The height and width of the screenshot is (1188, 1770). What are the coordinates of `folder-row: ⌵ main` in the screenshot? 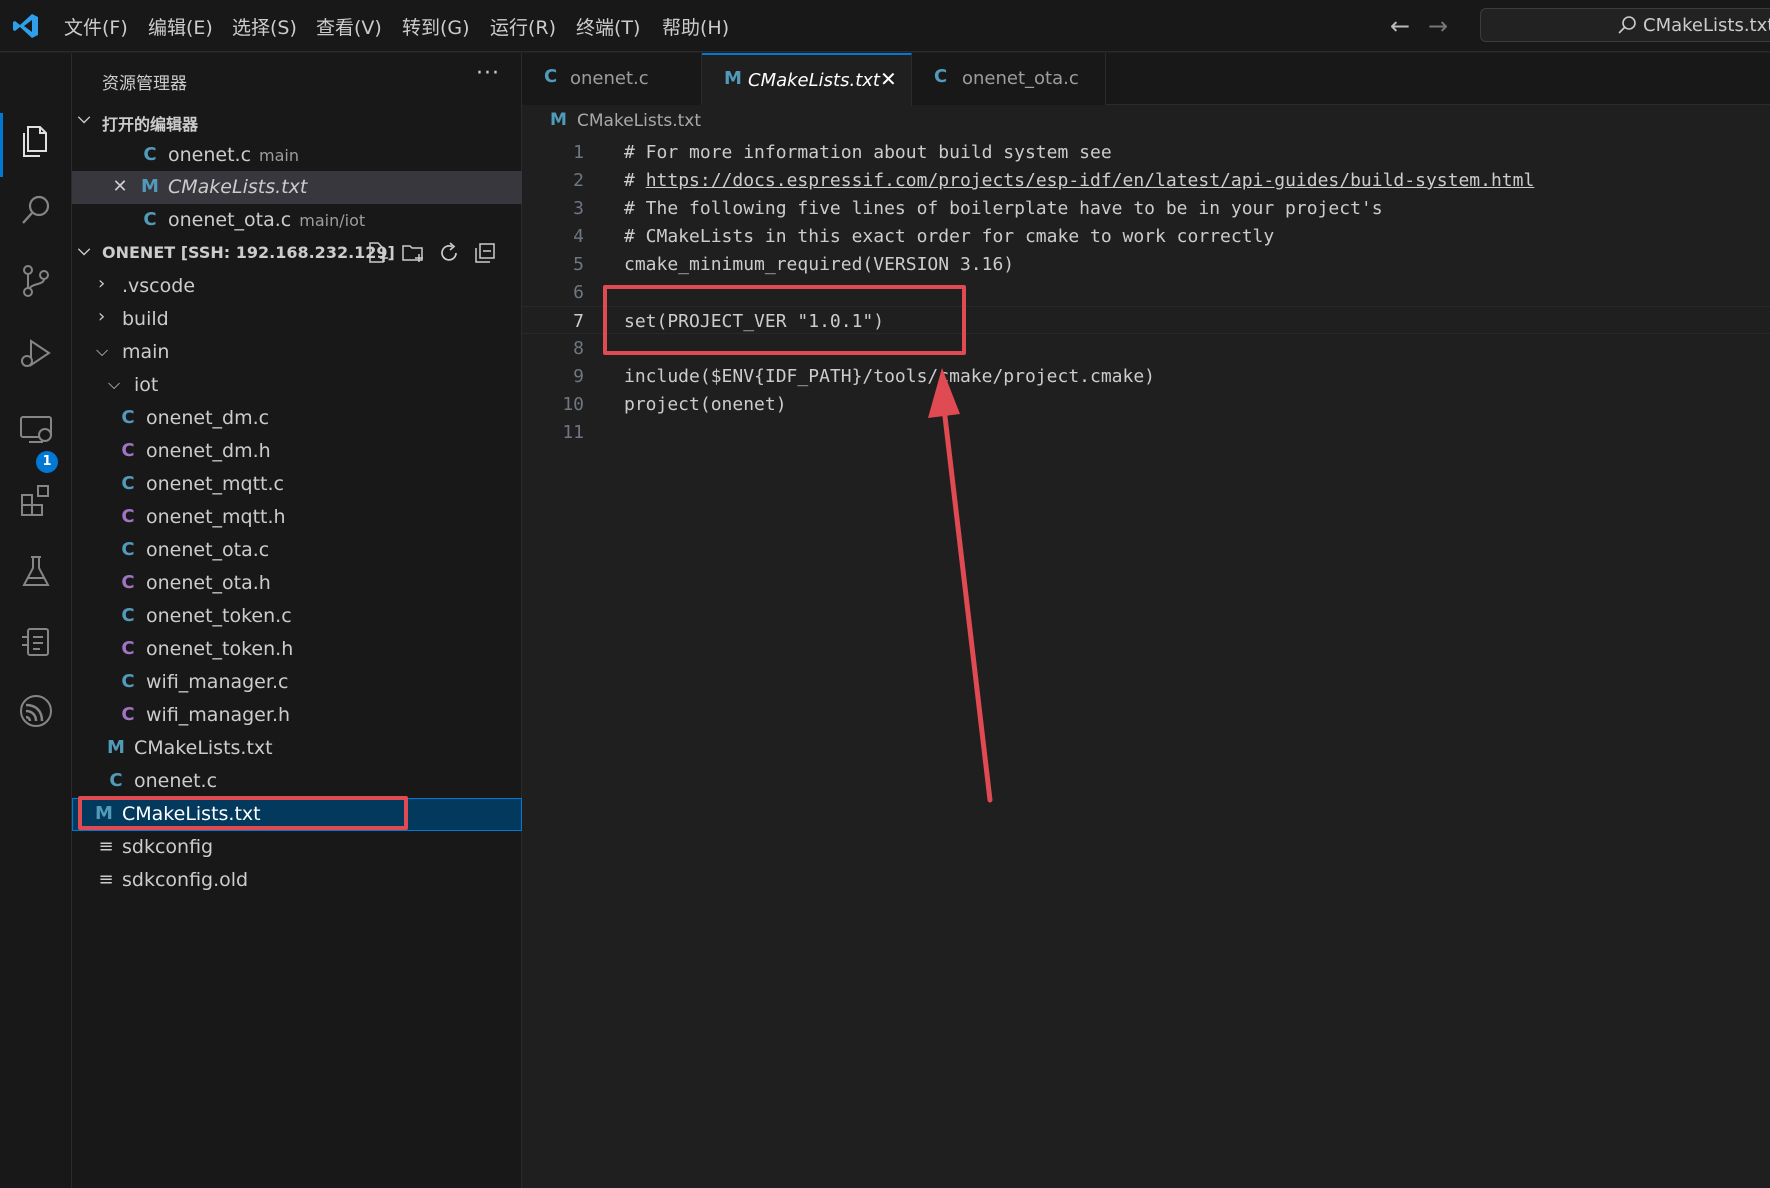 It's located at (297, 352).